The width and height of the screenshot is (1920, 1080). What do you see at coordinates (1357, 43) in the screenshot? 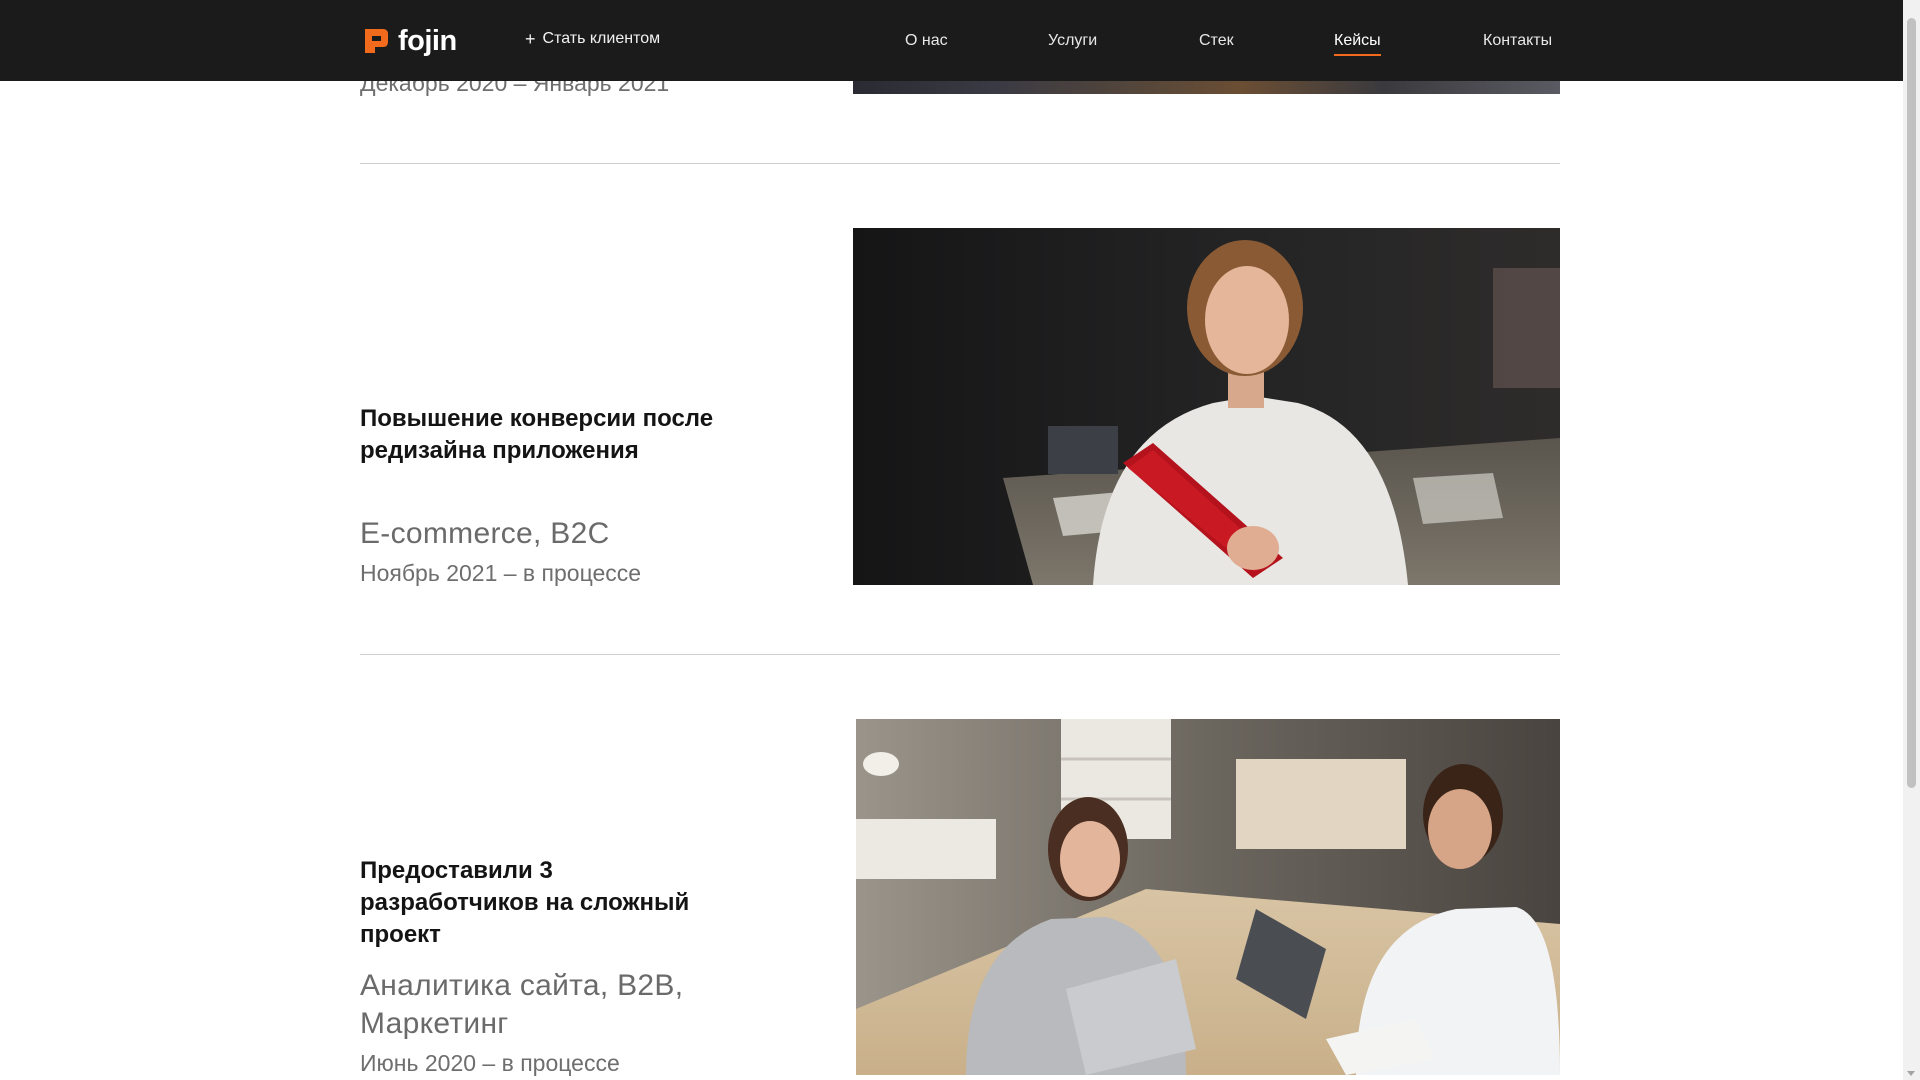
I see `nav-item-cases: Кейсы` at bounding box center [1357, 43].